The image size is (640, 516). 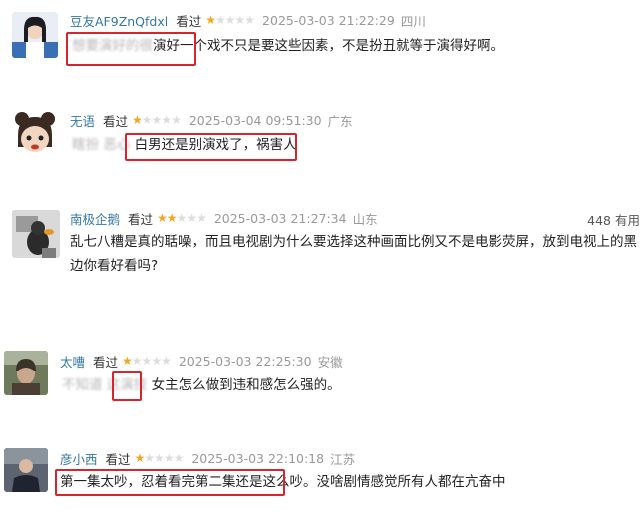 I want to click on review-location: 山东, so click(x=365, y=219).